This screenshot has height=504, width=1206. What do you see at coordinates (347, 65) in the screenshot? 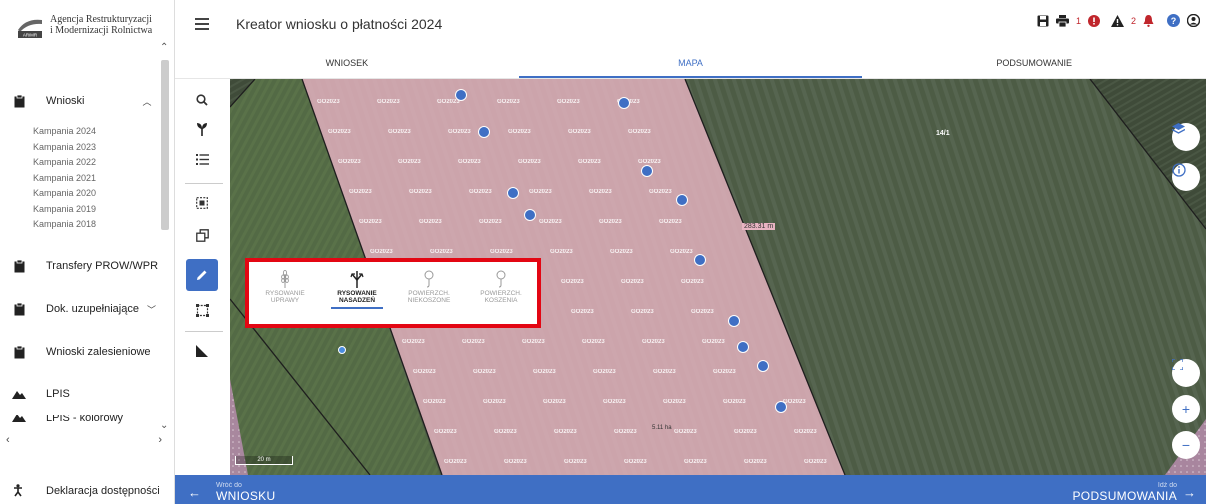
I see `tab-wniosek: WNIOSEK` at bounding box center [347, 65].